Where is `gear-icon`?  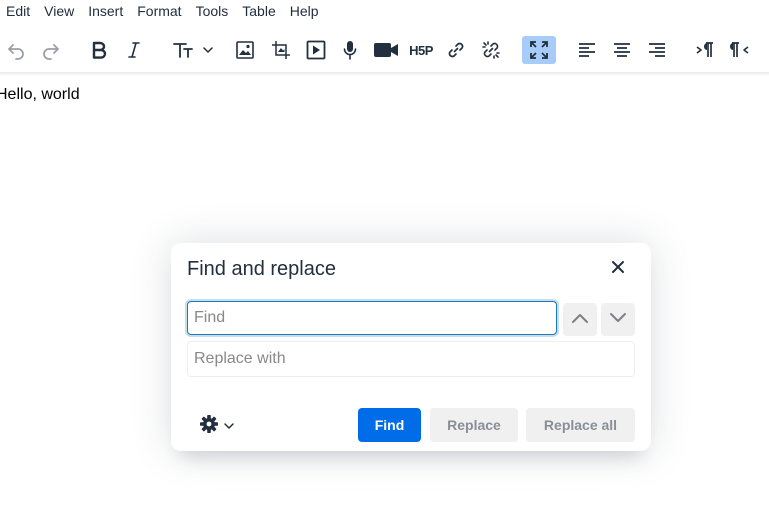 gear-icon is located at coordinates (209, 426).